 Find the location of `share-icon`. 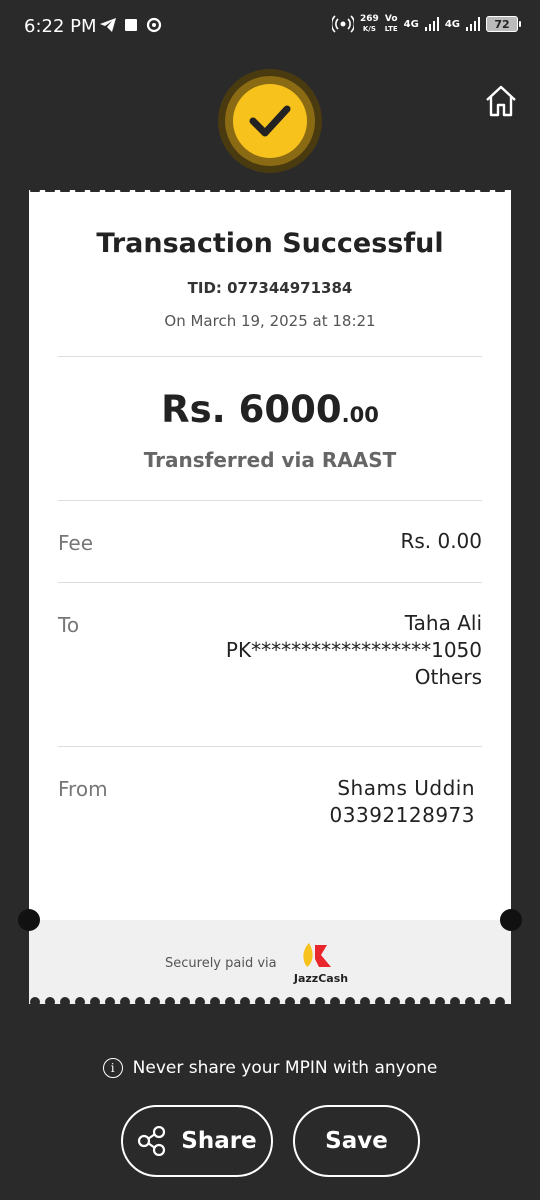

share-icon is located at coordinates (152, 1141).